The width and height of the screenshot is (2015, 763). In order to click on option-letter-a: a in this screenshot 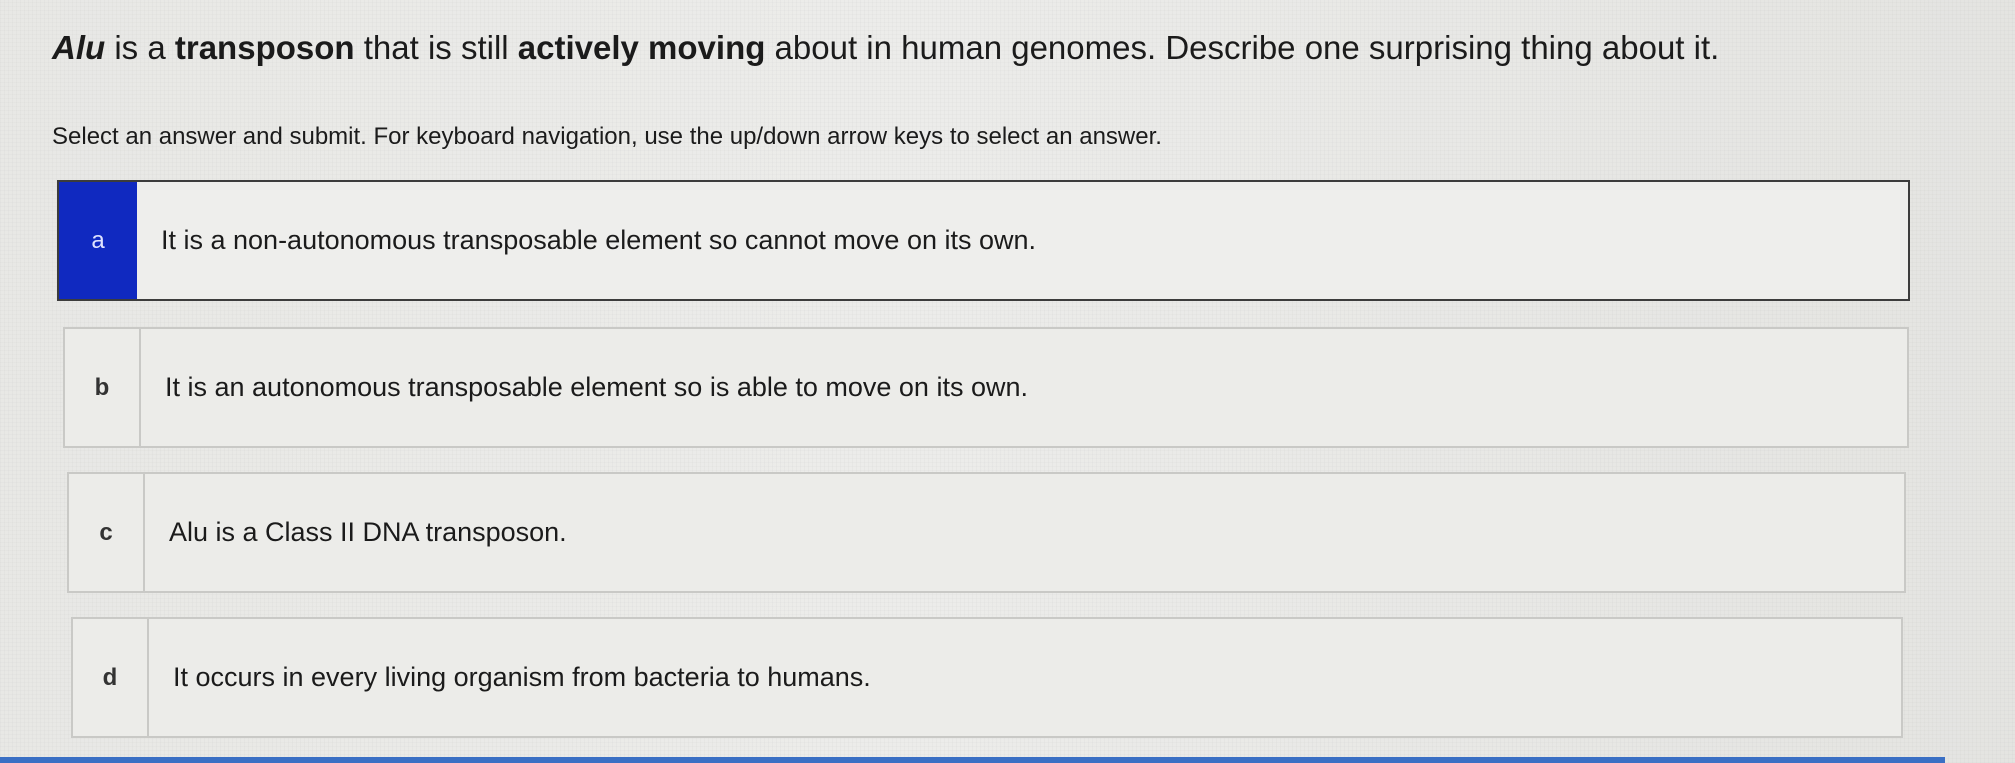, I will do `click(98, 240)`.